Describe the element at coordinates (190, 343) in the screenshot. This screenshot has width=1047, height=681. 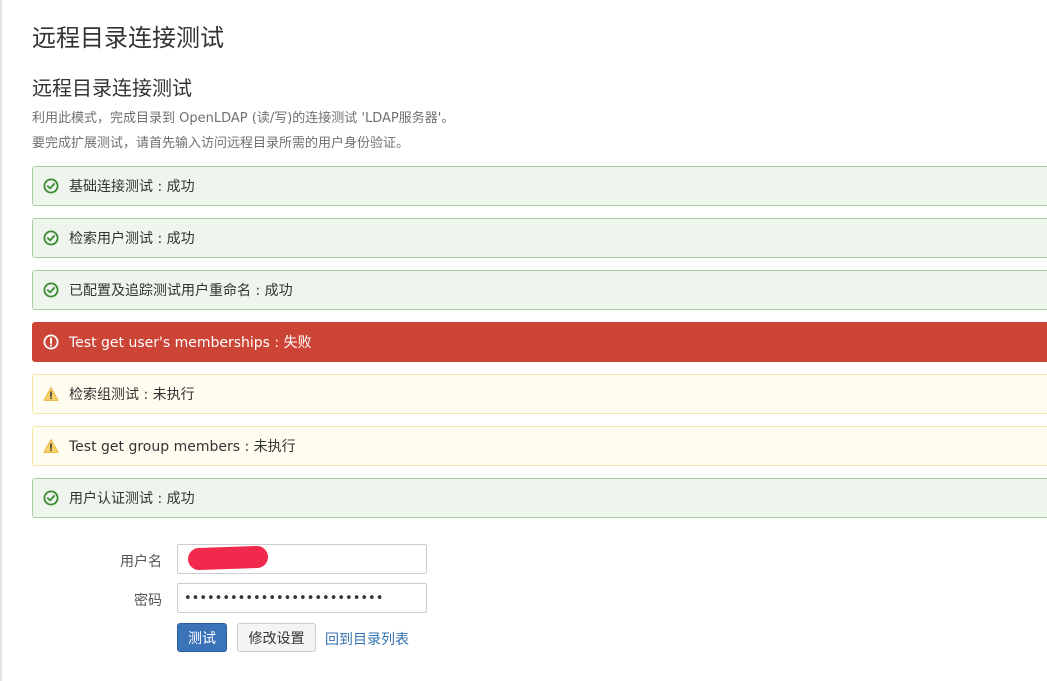
I see `result-label: Test get user's memberships : 失败` at that location.